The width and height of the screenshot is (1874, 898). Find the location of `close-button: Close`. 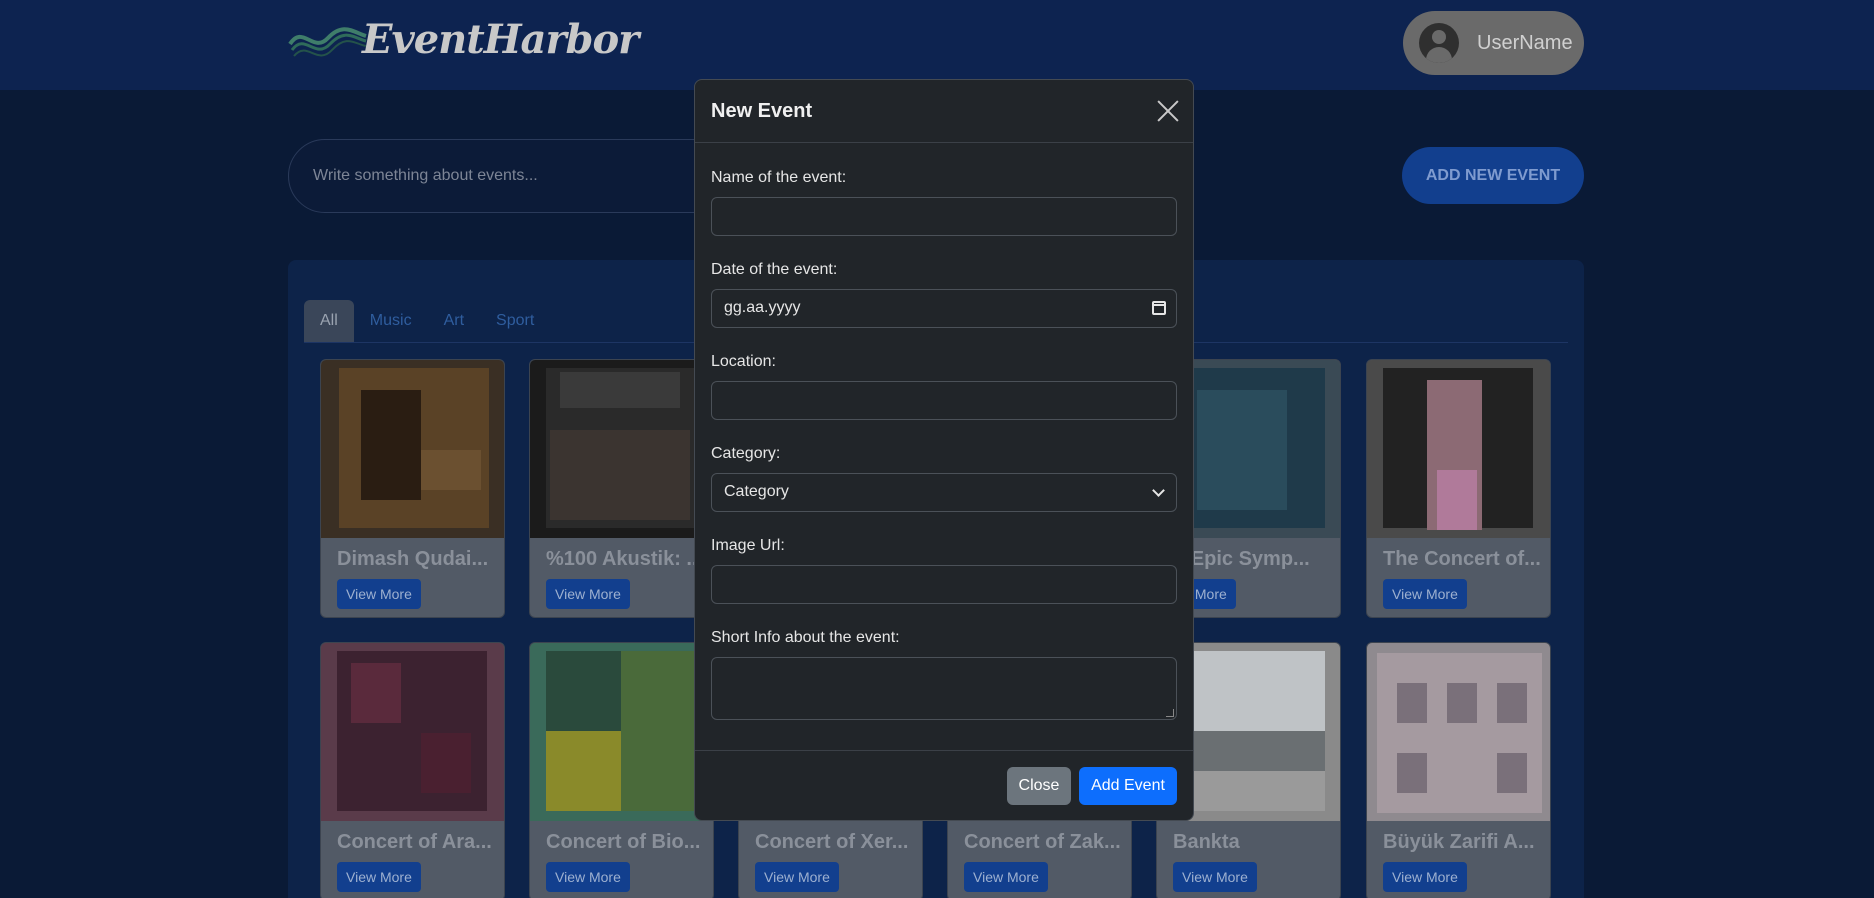

close-button: Close is located at coordinates (1039, 786).